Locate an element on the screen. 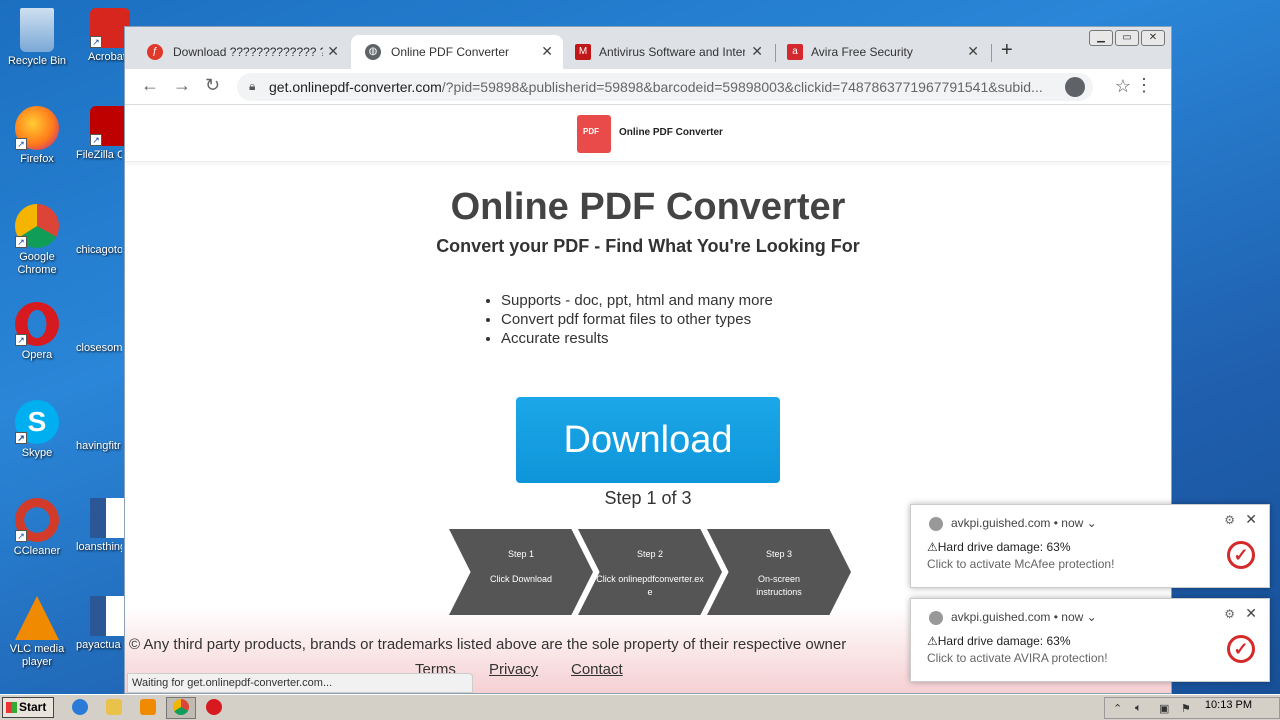  clock: 10:13 PM is located at coordinates (1228, 705).